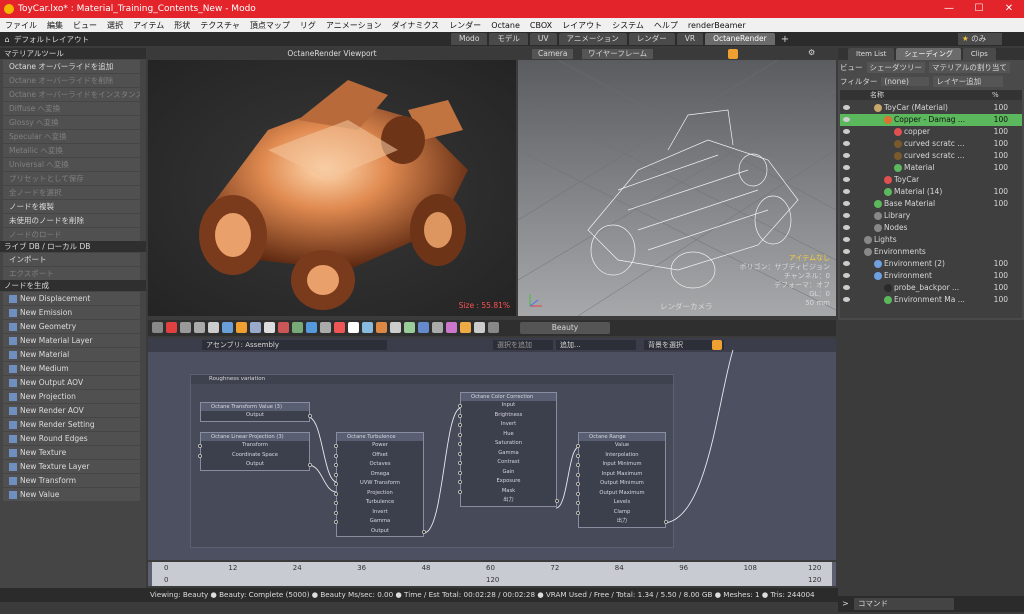 The height and width of the screenshot is (614, 1024). Describe the element at coordinates (71, 396) in the screenshot. I see `tool-button: New Projection` at that location.